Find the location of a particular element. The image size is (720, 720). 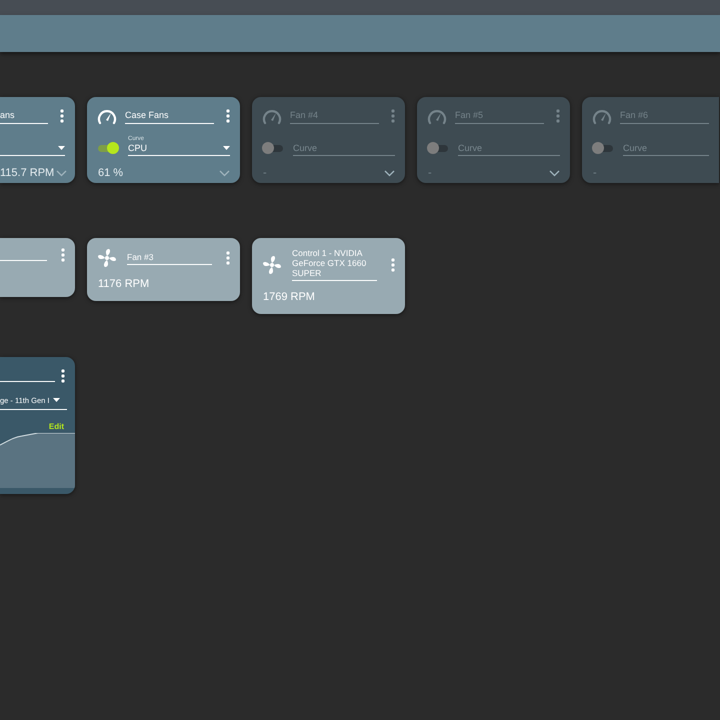

control-name: Case Fans is located at coordinates (169, 116).